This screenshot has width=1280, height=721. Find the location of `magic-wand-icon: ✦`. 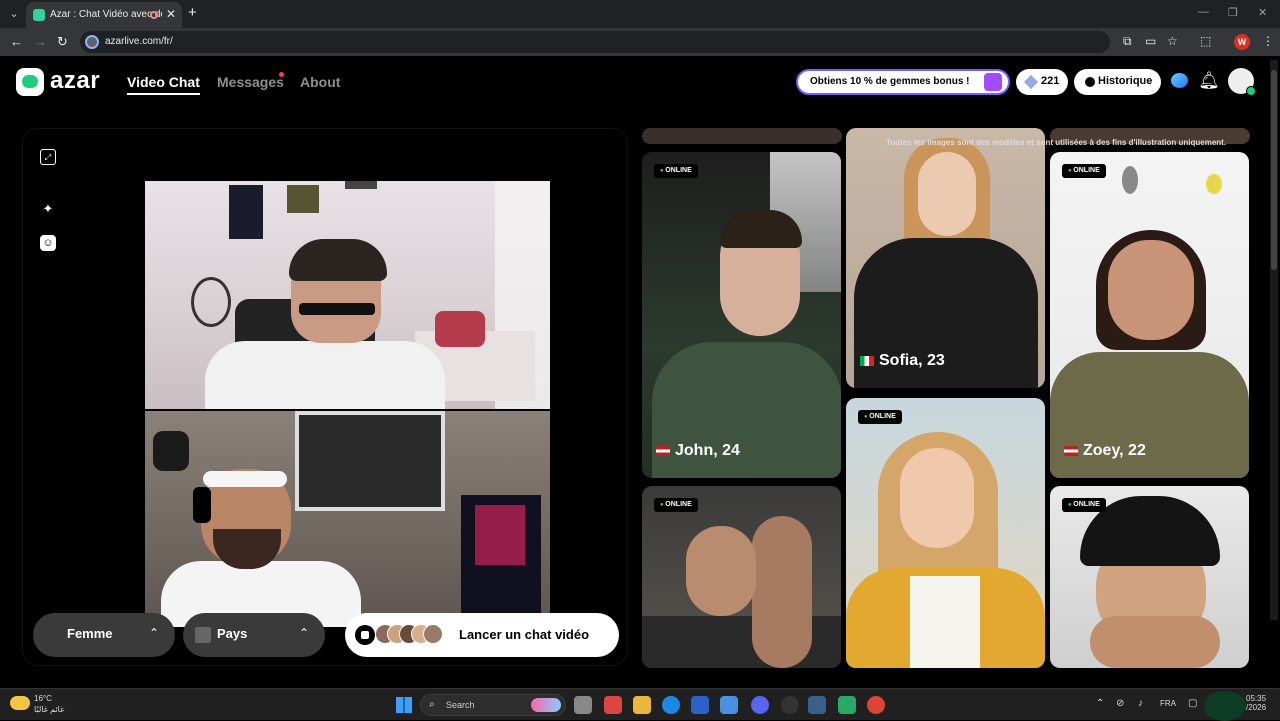

magic-wand-icon: ✦ is located at coordinates (48, 209).